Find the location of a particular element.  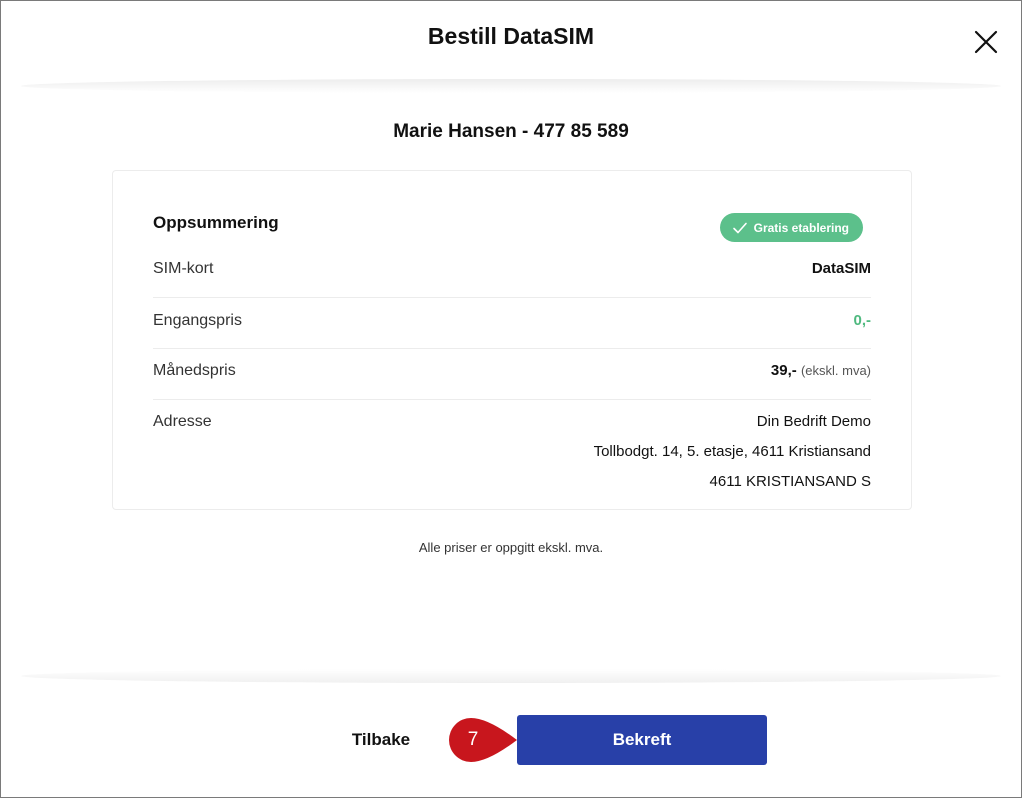

summary-title: Oppsummering is located at coordinates (216, 222).